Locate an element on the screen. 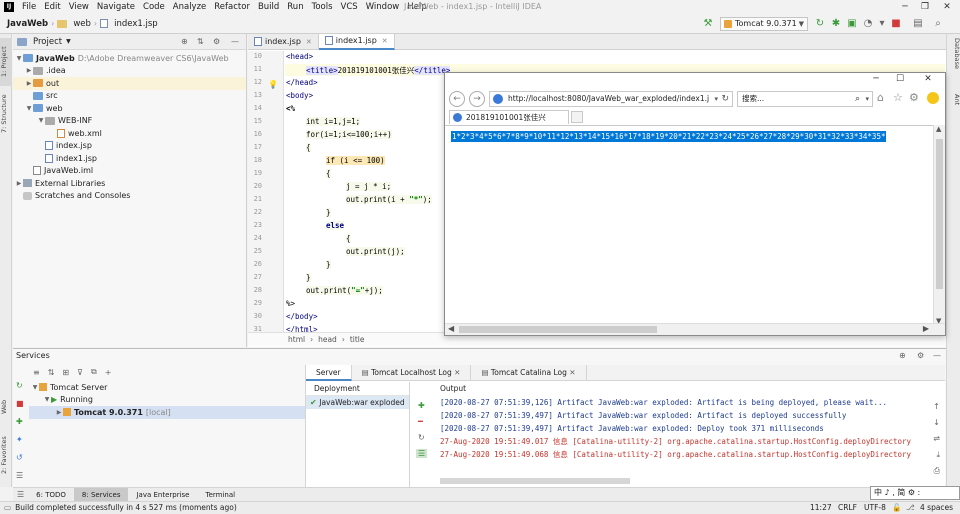 The width and height of the screenshot is (960, 514). menu-build: Build is located at coordinates (268, 7).